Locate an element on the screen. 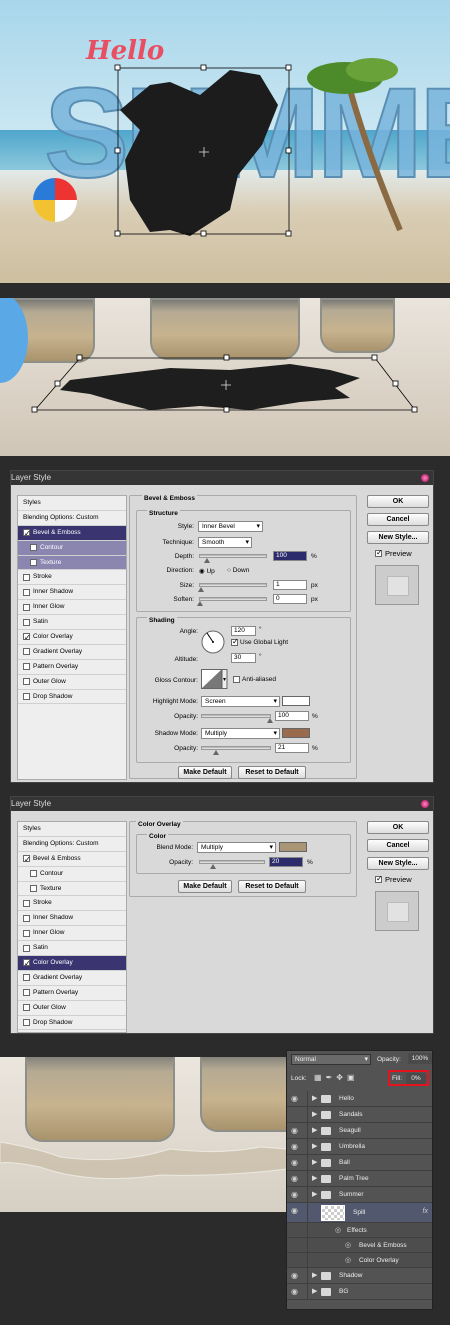 The width and height of the screenshot is (450, 1325). size-slider is located at coordinates (232, 587).